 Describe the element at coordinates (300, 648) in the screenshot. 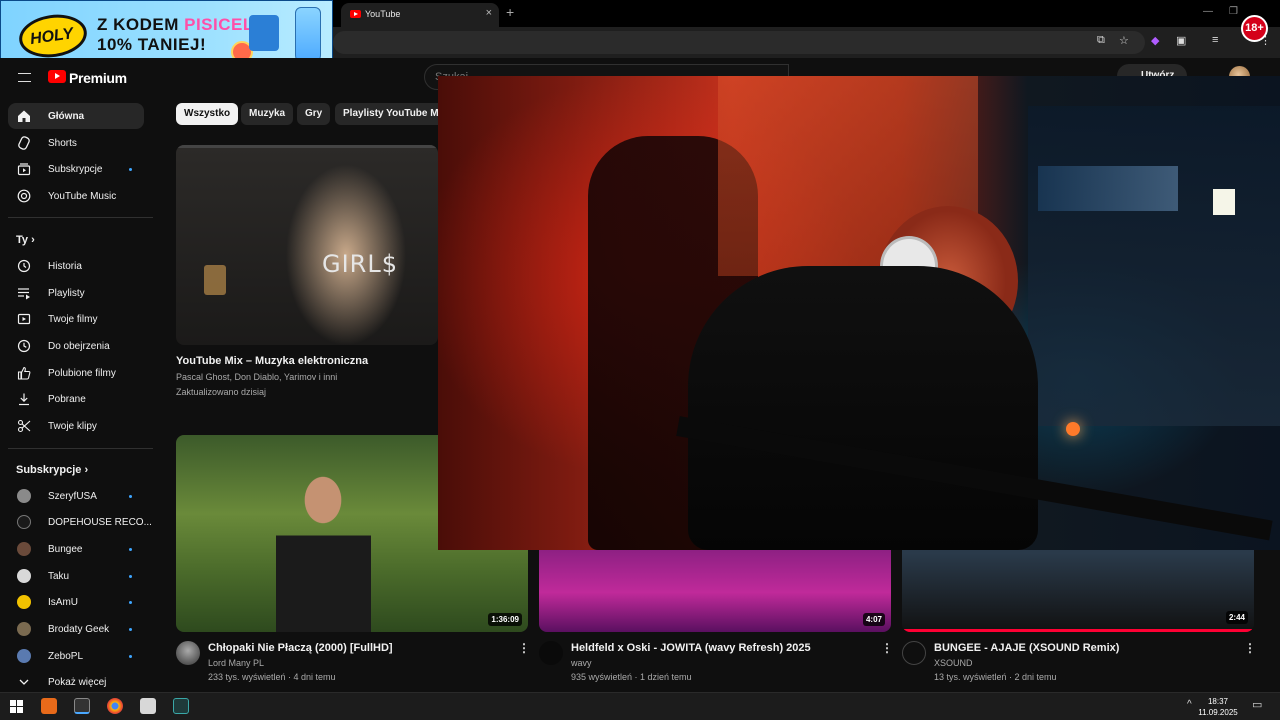

I see `video-title: Chłopaki Nie Płaczą (2000) [FullHD]` at that location.